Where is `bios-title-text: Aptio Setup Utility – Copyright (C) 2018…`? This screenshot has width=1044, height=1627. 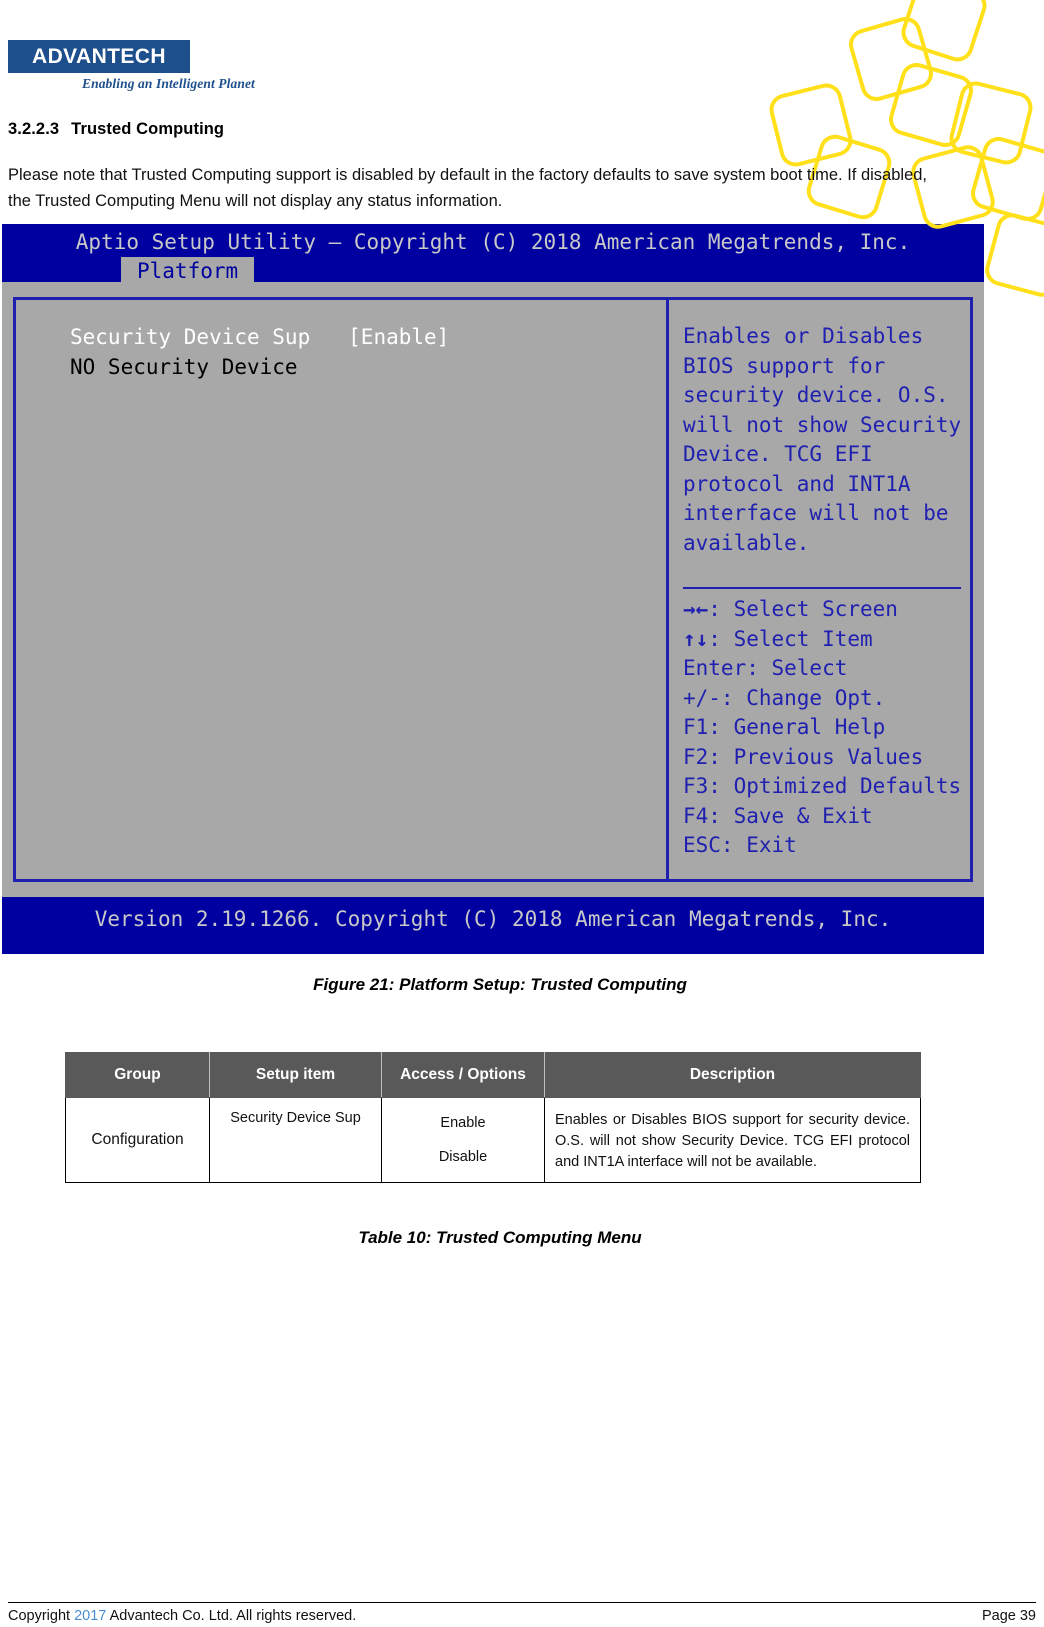
bios-title-text: Aptio Setup Utility – Copyright (C) 2018… is located at coordinates (493, 242).